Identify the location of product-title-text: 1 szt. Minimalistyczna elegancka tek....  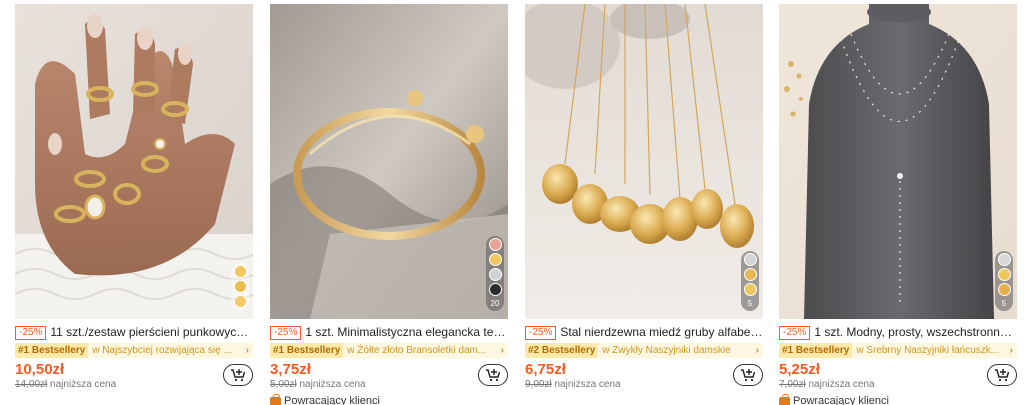
(406, 332).